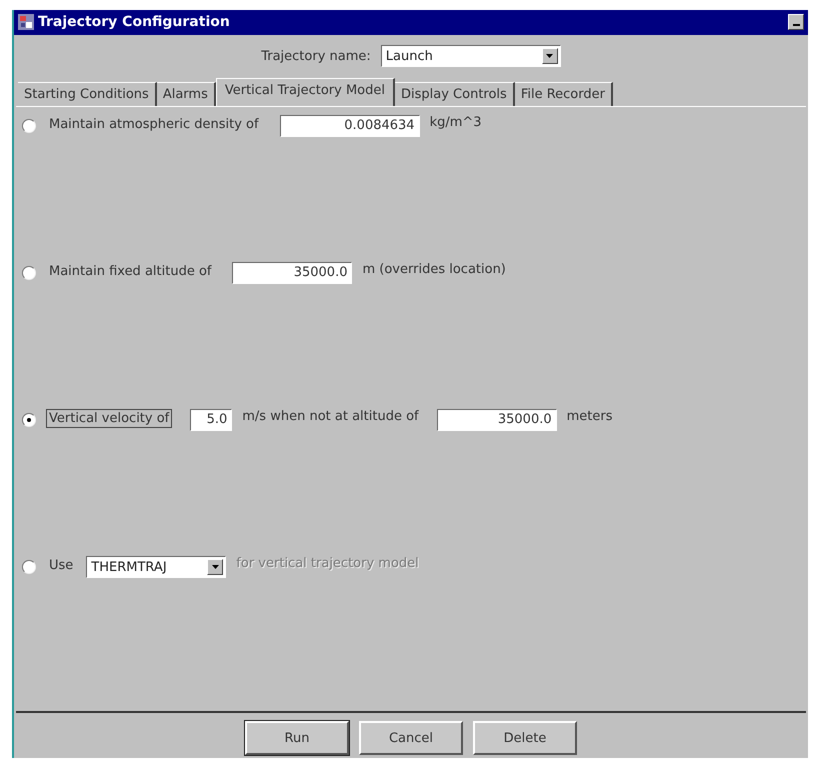 The height and width of the screenshot is (767, 820). I want to click on option-label: Maintain fixed altitude of, so click(130, 271).